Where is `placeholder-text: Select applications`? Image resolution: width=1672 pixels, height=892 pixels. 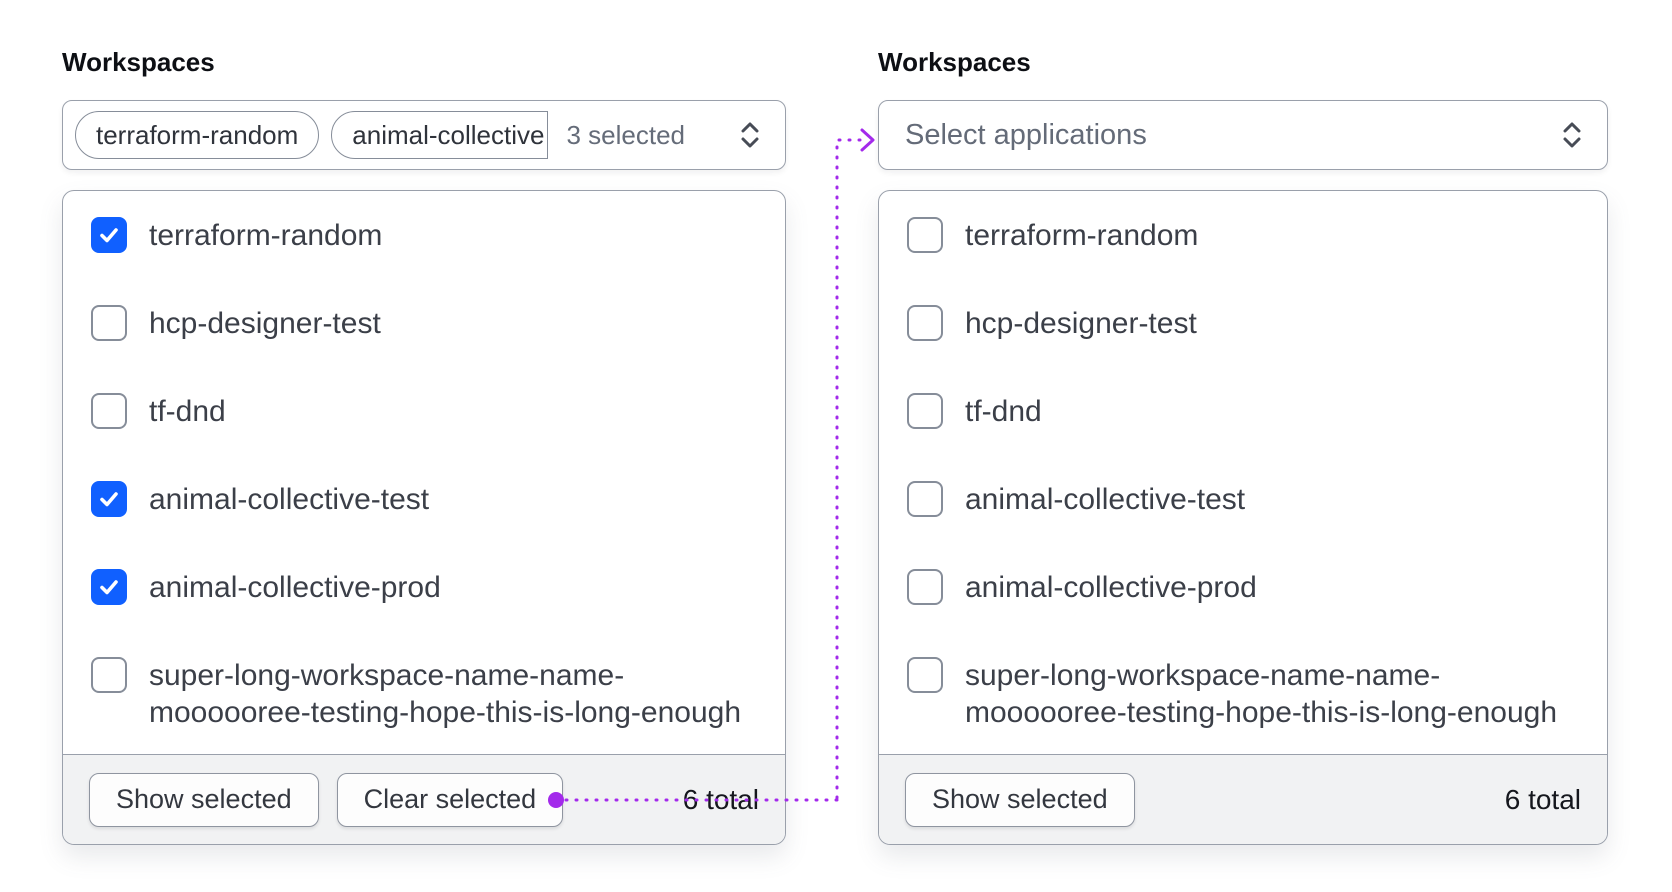
placeholder-text: Select applications is located at coordinates (1026, 134).